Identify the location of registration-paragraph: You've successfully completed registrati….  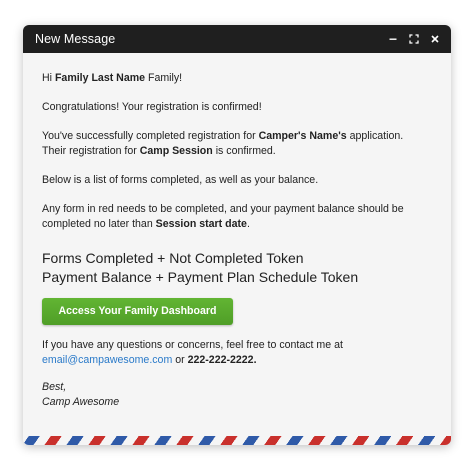
(237, 144).